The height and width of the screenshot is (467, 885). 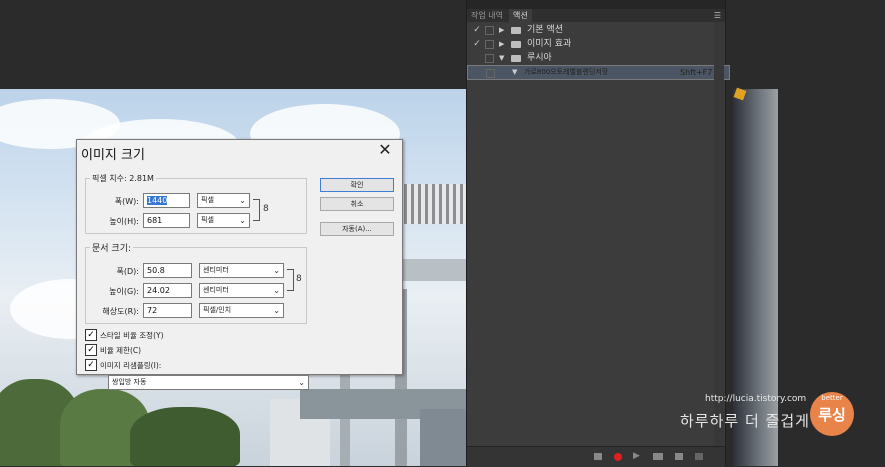 I want to click on action-set-default: ✓ ▶ 기본 액션, so click(x=596, y=30).